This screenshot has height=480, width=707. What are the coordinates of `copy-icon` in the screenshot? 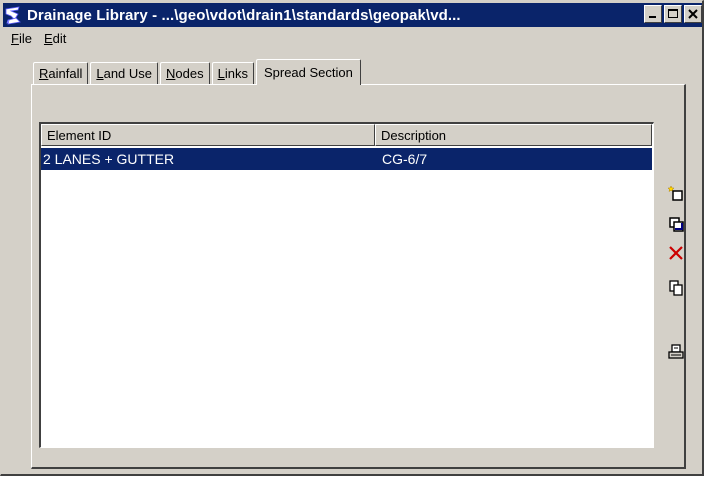 It's located at (676, 288).